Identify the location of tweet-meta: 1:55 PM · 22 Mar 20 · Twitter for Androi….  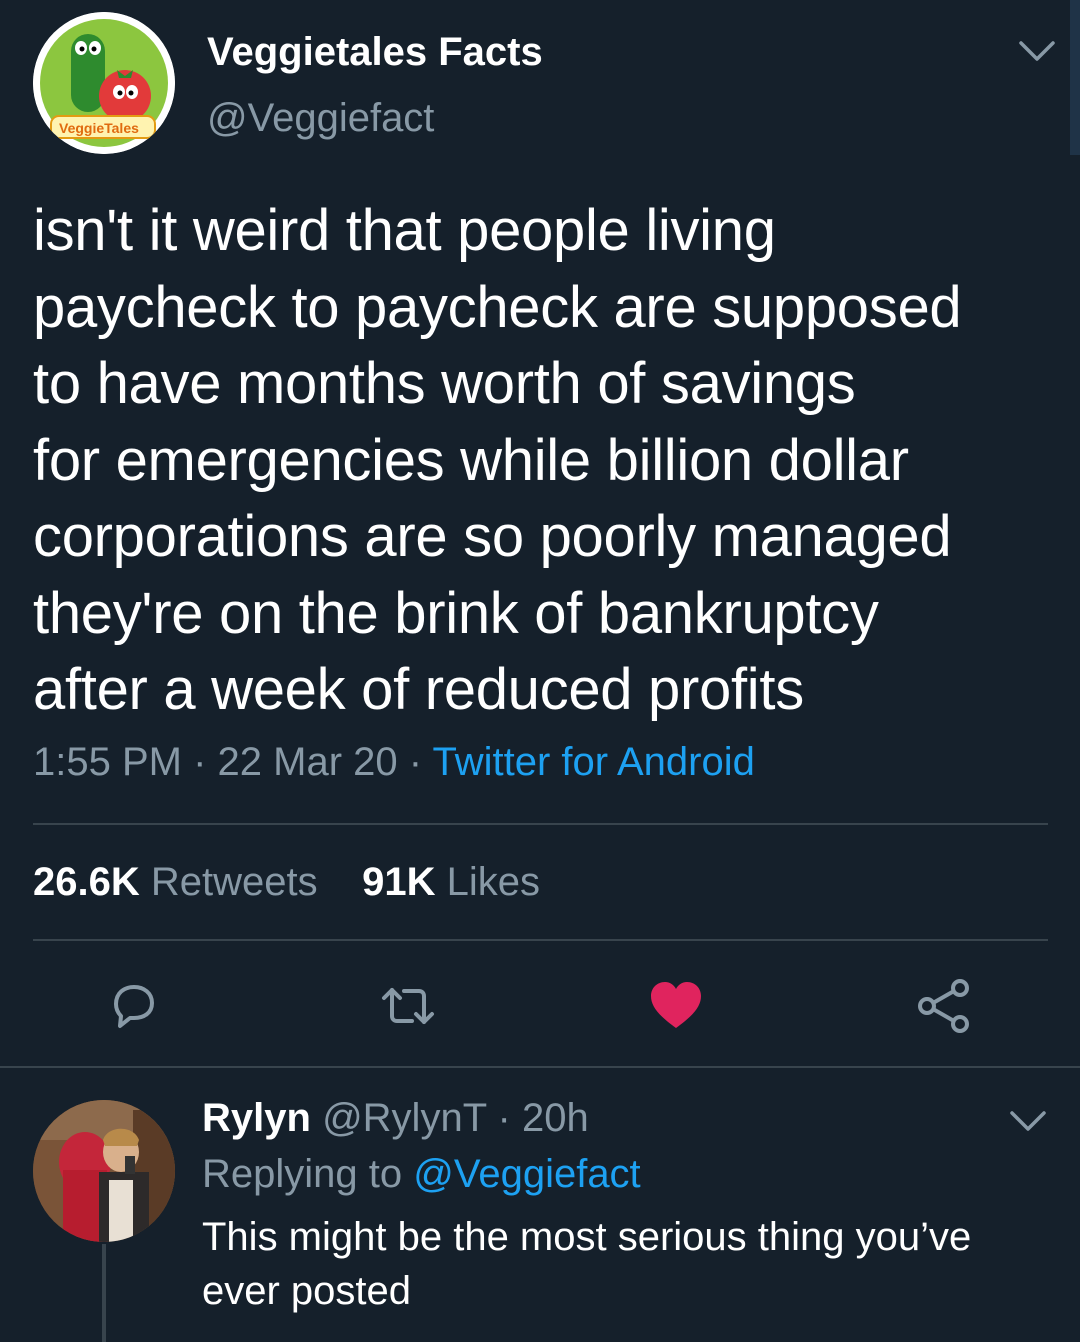
(394, 762).